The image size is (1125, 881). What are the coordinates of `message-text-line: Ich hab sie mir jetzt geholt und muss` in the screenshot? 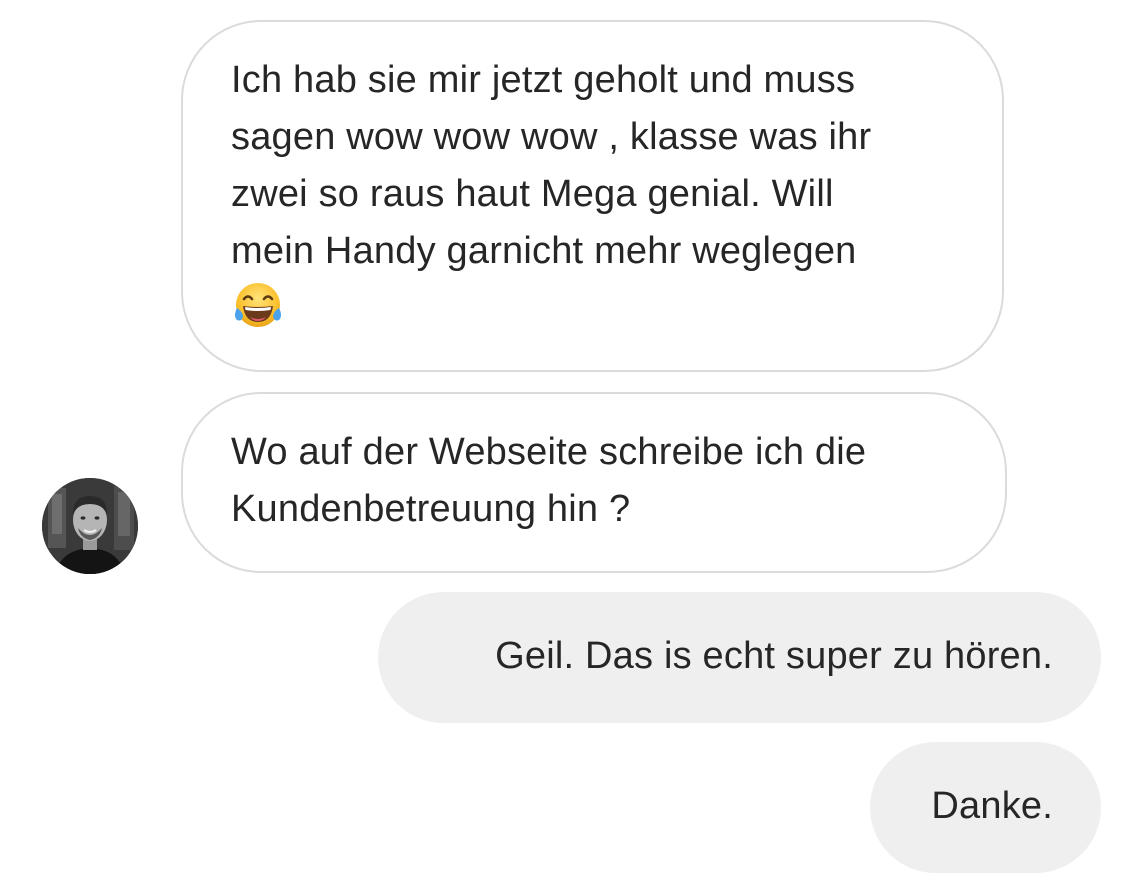 It's located at (543, 80).